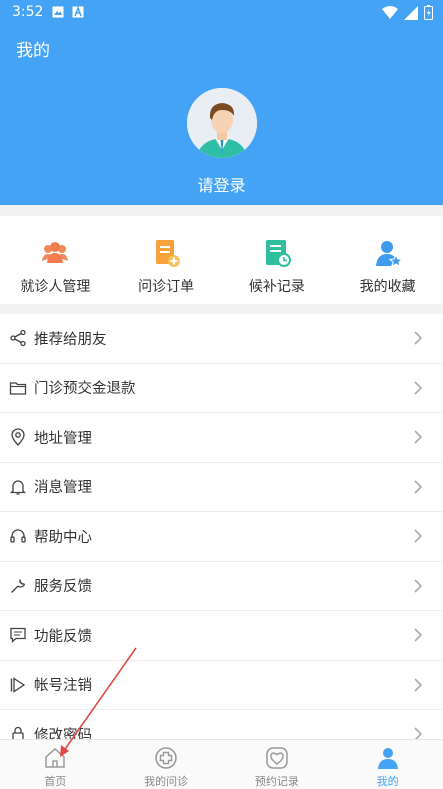  I want to click on quick-item-orders: 问诊订单, so click(166, 260).